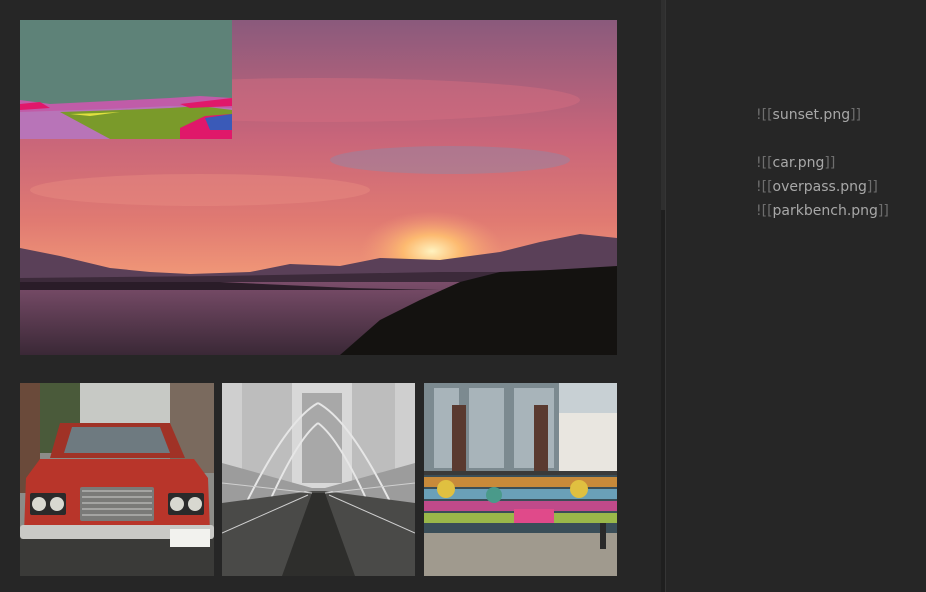  What do you see at coordinates (318, 479) in the screenshot?
I see `overpass-image` at bounding box center [318, 479].